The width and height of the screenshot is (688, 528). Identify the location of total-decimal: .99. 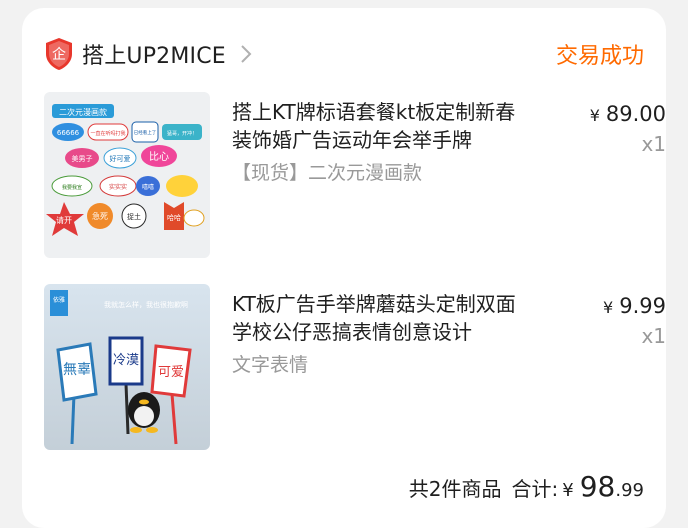
(629, 490).